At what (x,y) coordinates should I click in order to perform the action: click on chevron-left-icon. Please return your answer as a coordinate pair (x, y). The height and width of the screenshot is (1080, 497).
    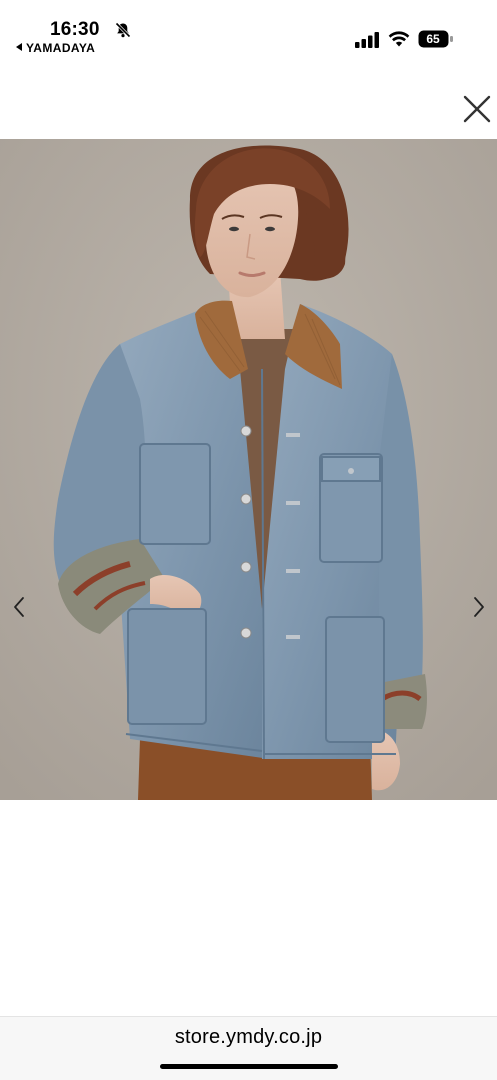
    Looking at the image, I should click on (19, 607).